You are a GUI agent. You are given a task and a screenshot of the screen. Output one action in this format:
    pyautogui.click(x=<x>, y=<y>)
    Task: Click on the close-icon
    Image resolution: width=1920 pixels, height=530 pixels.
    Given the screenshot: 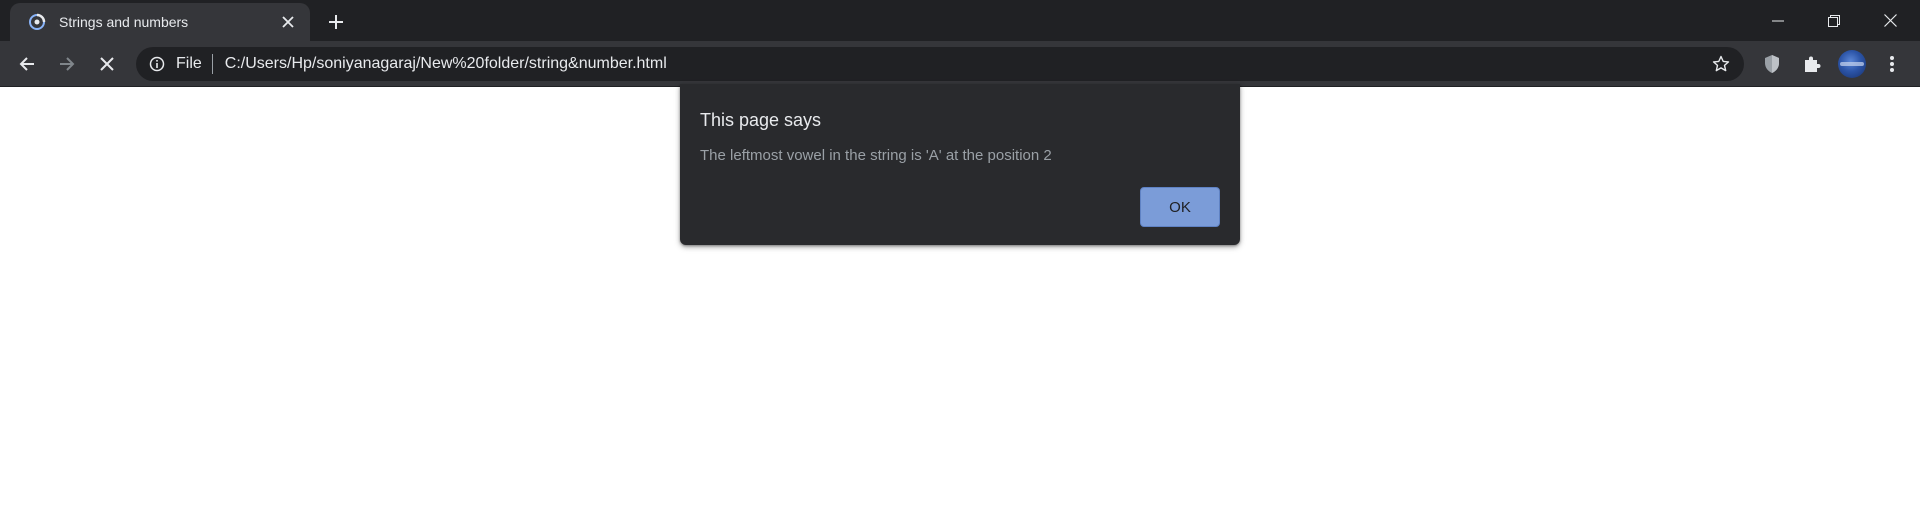 What is the action you would take?
    pyautogui.click(x=1890, y=20)
    